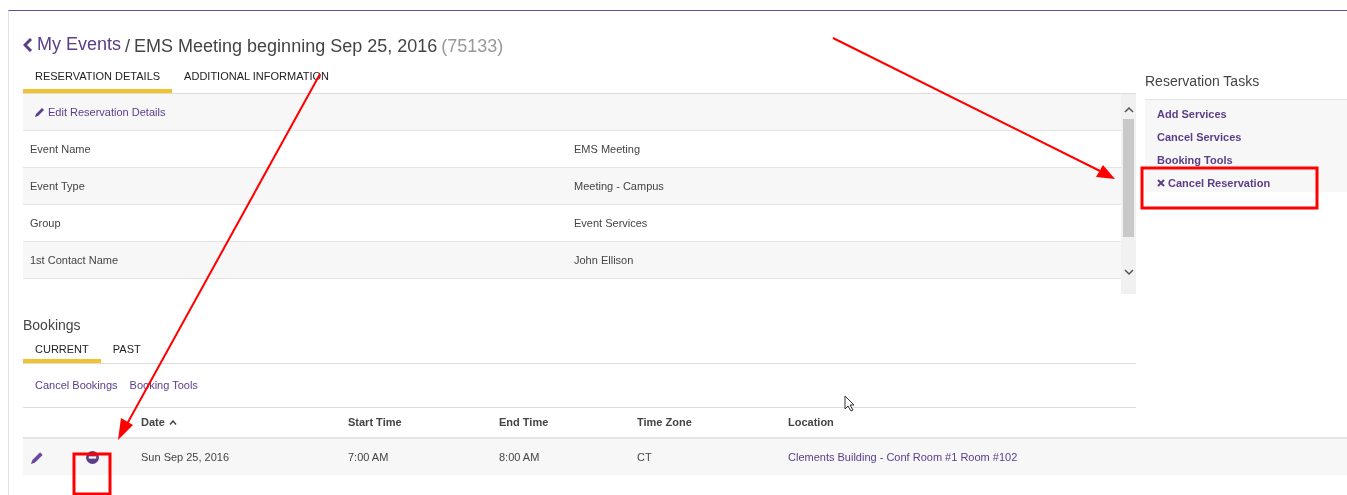 The width and height of the screenshot is (1347, 495). What do you see at coordinates (368, 456) in the screenshot?
I see `table-cell: 7:00 AM` at bounding box center [368, 456].